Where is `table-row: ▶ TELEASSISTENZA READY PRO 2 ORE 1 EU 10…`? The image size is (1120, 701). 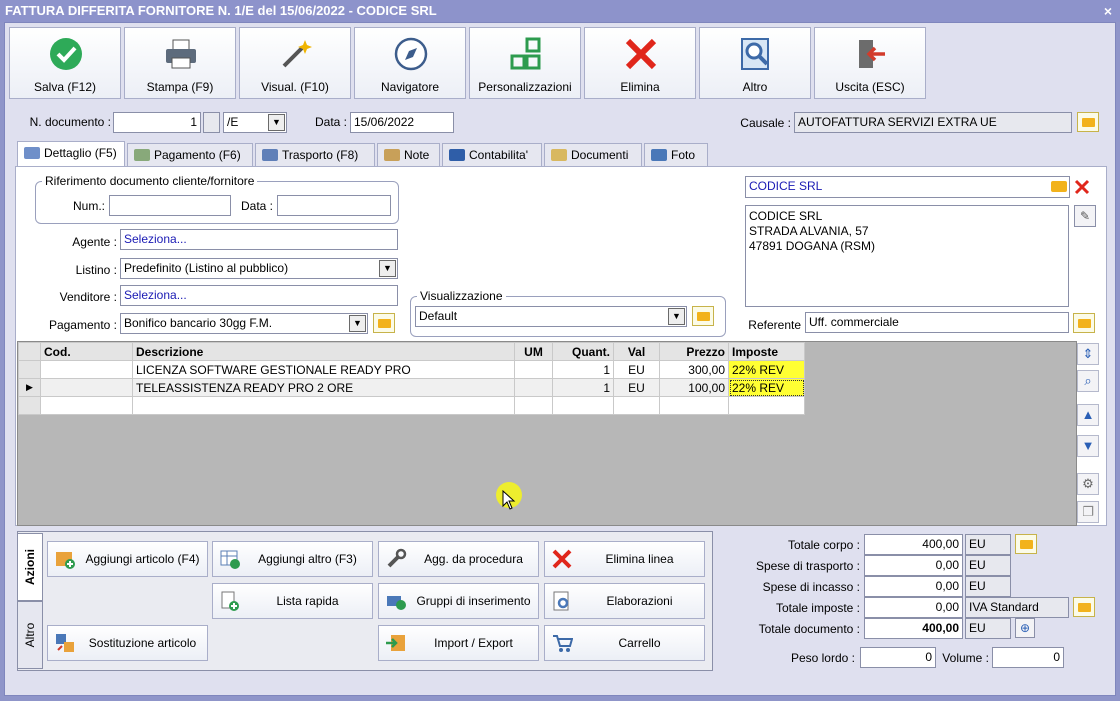
table-row: ▶ TELEASSISTENZA READY PRO 2 ORE 1 EU 10… is located at coordinates (411, 387).